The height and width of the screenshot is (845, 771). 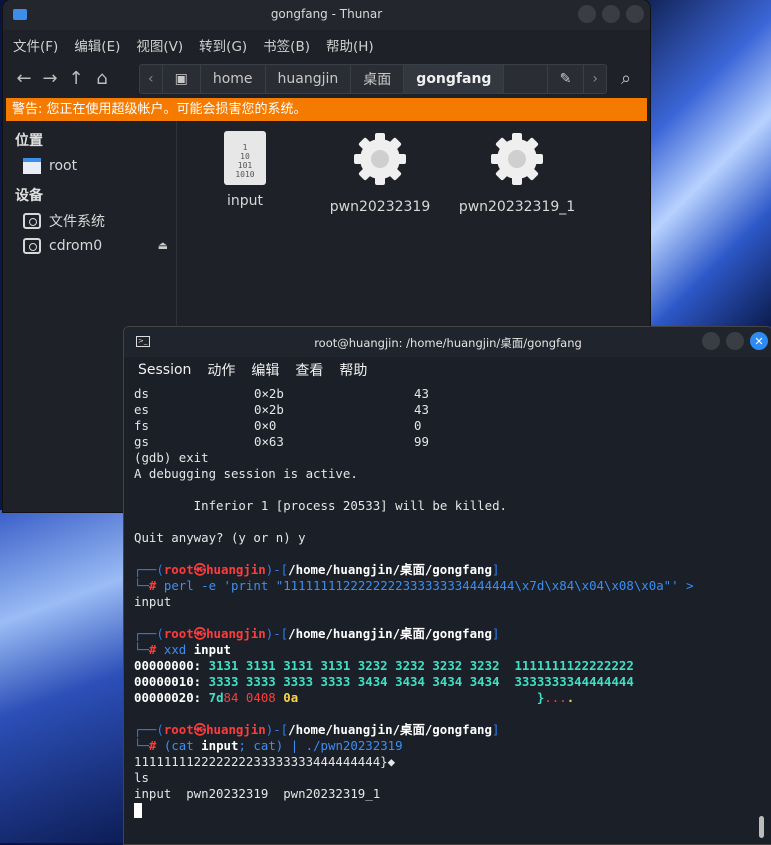 What do you see at coordinates (565, 79) in the screenshot?
I see `edit-path-pencil-icon: ✎` at bounding box center [565, 79].